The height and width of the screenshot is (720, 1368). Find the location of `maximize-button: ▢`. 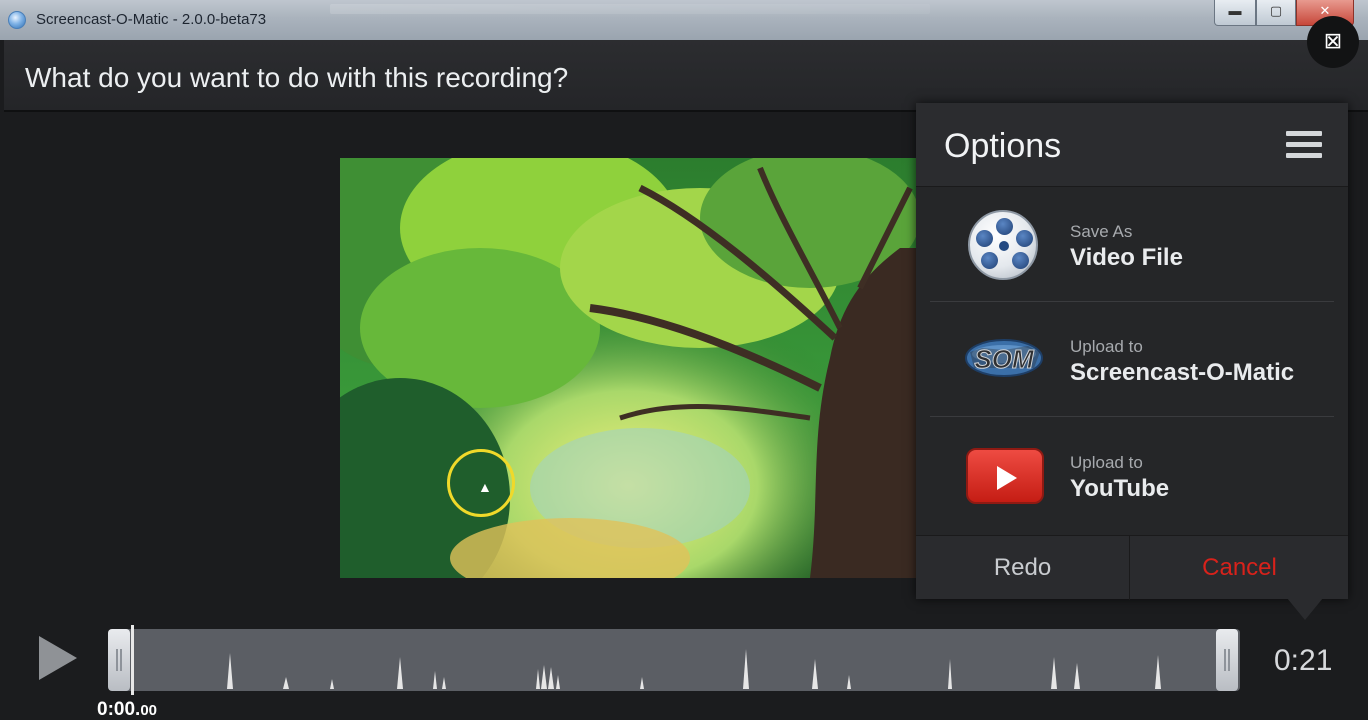

maximize-button: ▢ is located at coordinates (1276, 13).